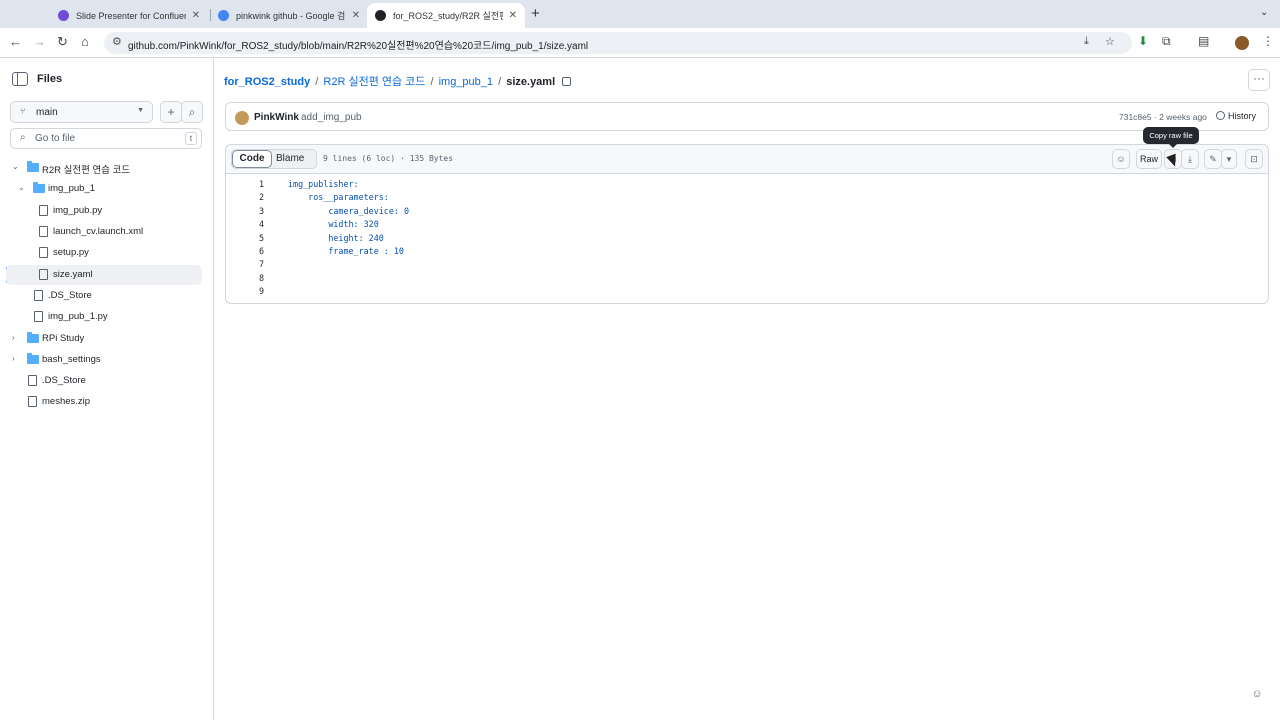  Describe the element at coordinates (252, 159) in the screenshot. I see `tab-code: Code` at that location.